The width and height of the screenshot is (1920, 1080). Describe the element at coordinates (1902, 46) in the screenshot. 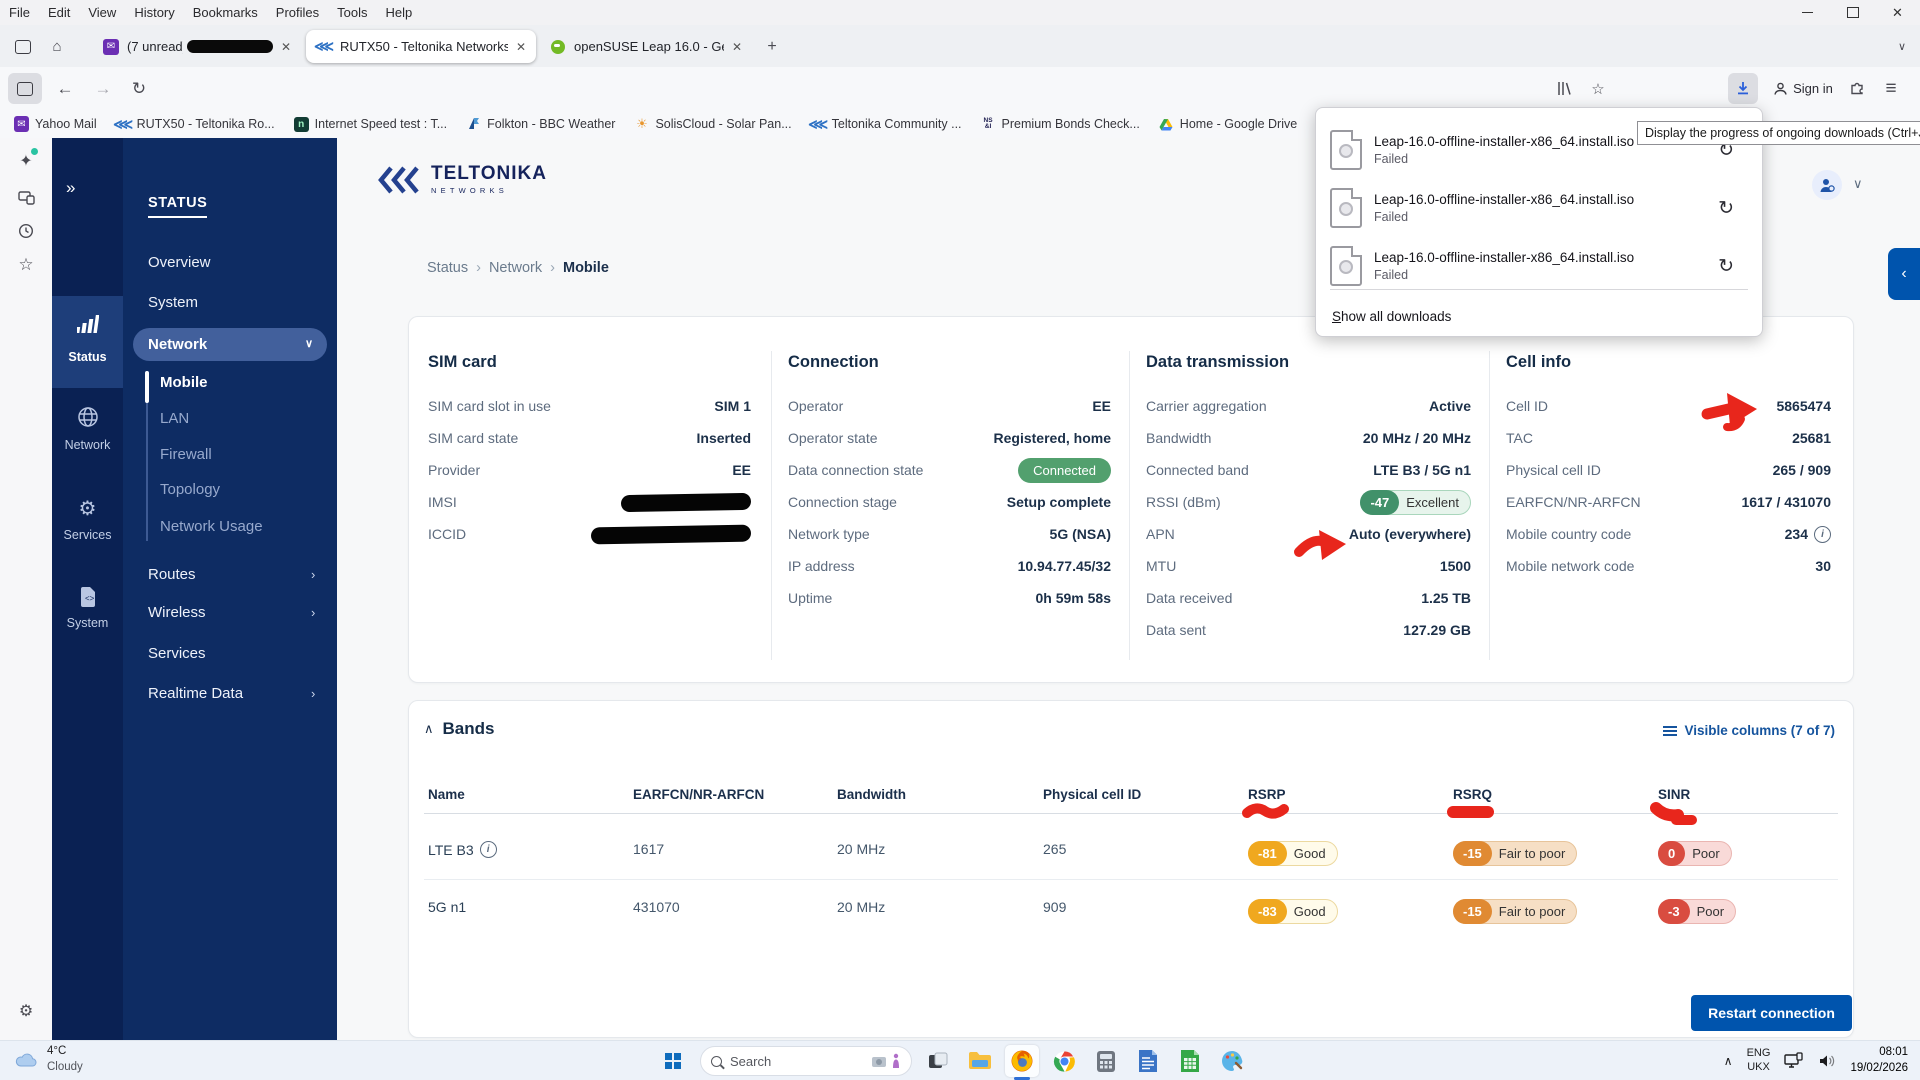

I see `list-all-tabs-icon: ∨` at that location.